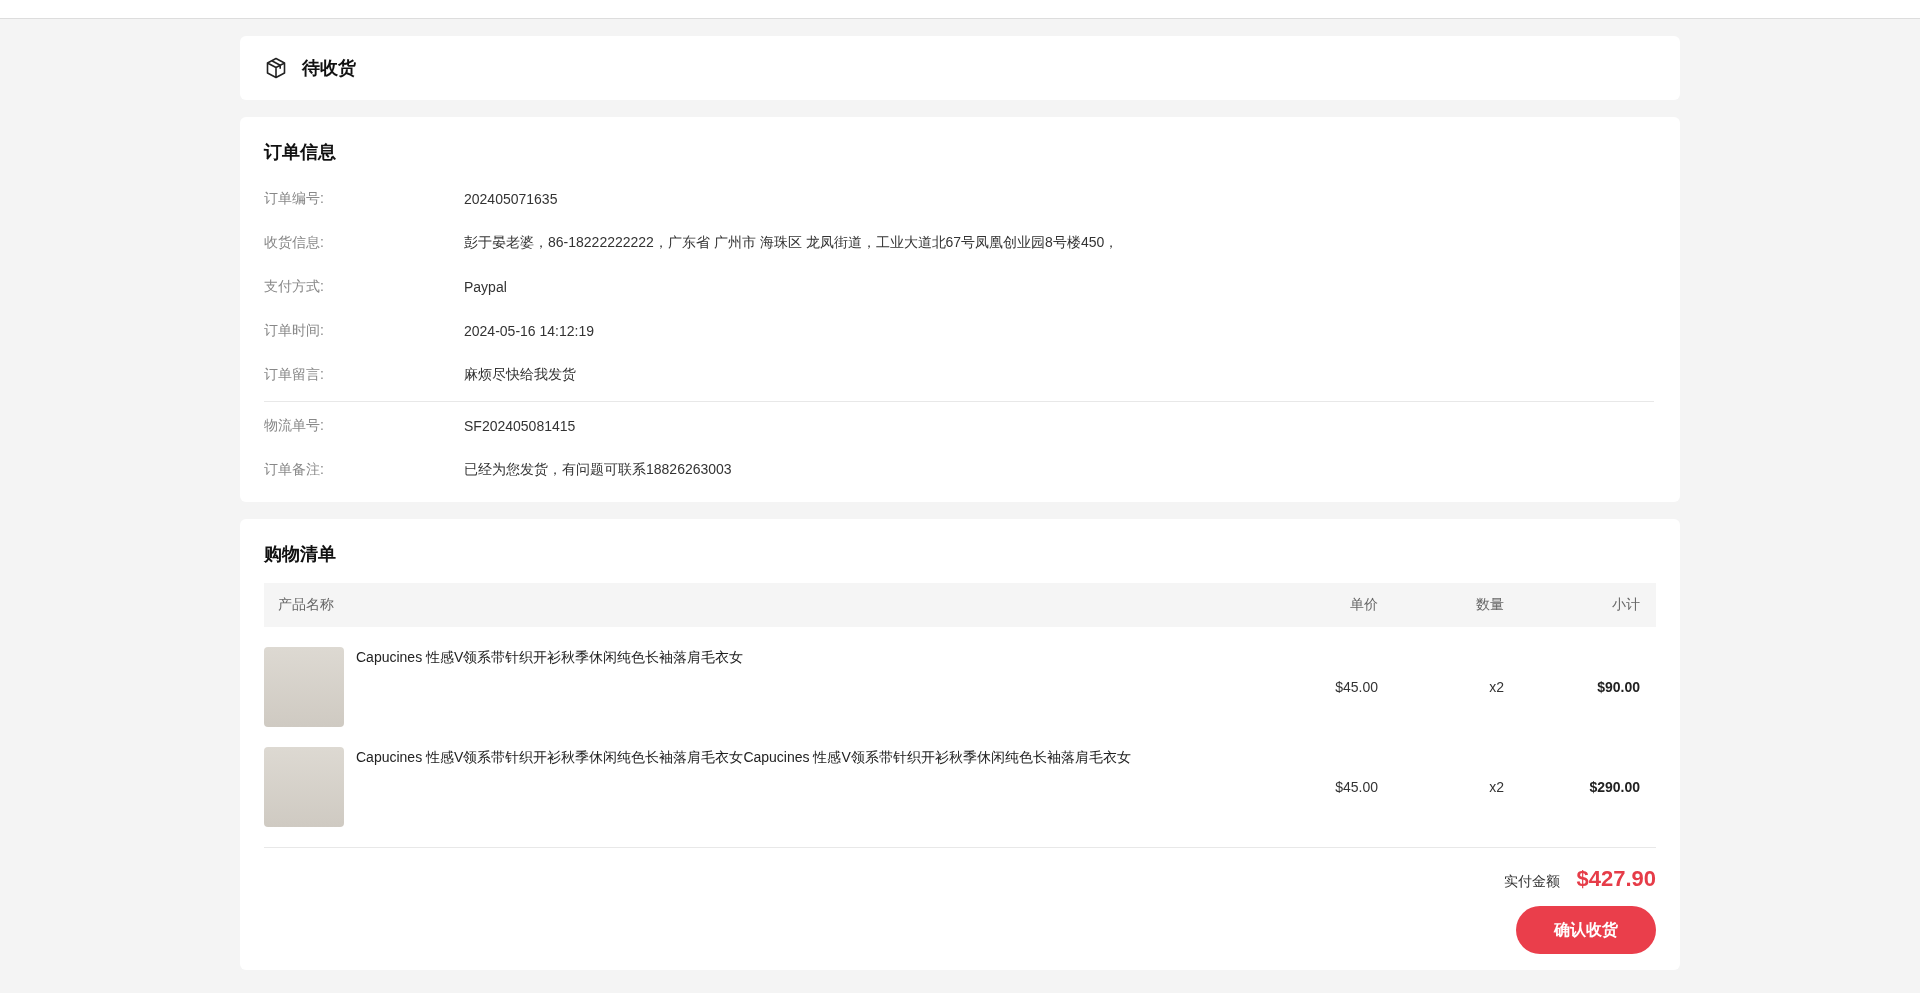 Image resolution: width=1920 pixels, height=993 pixels. Describe the element at coordinates (294, 426) in the screenshot. I see `field-label: 物流单号:` at that location.